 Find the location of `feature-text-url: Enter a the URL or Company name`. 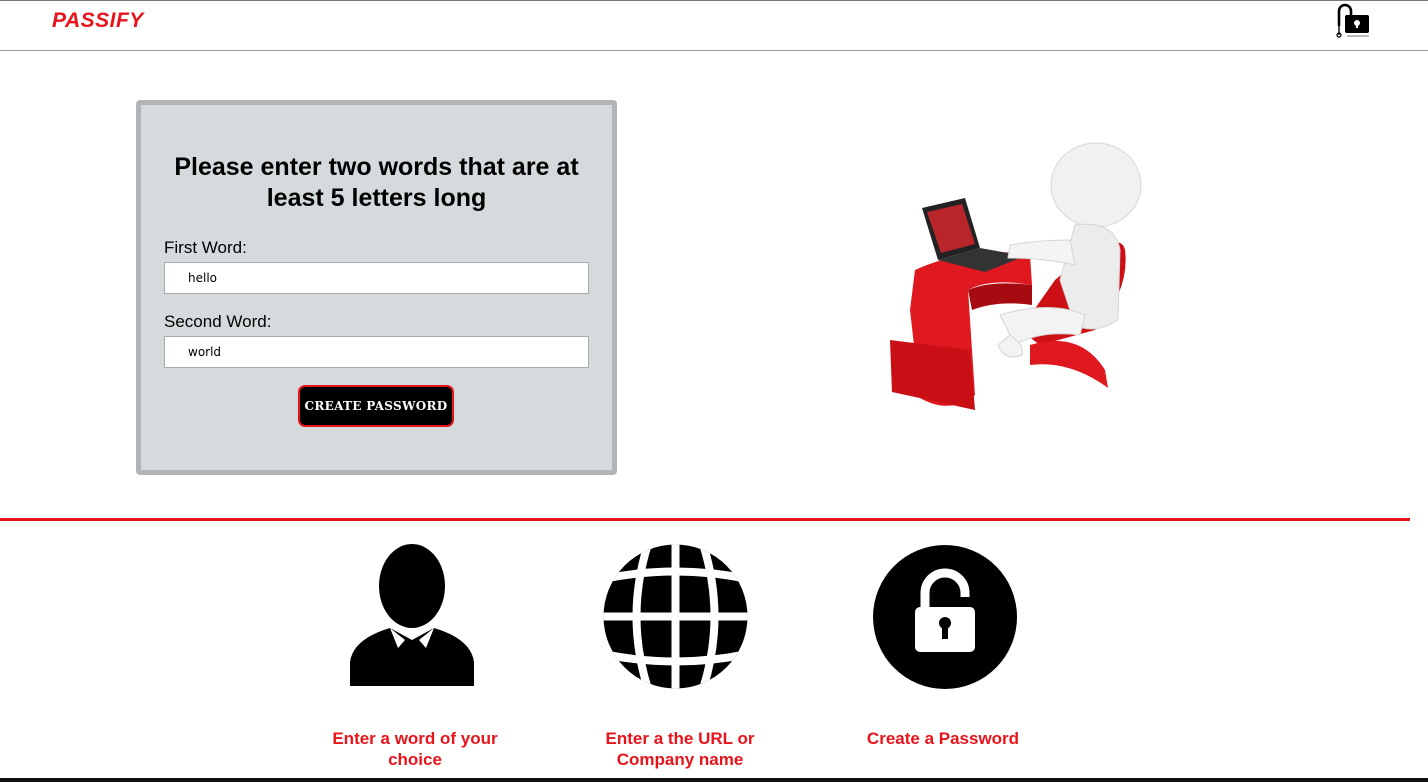

feature-text-url: Enter a the URL or Company name is located at coordinates (680, 749).